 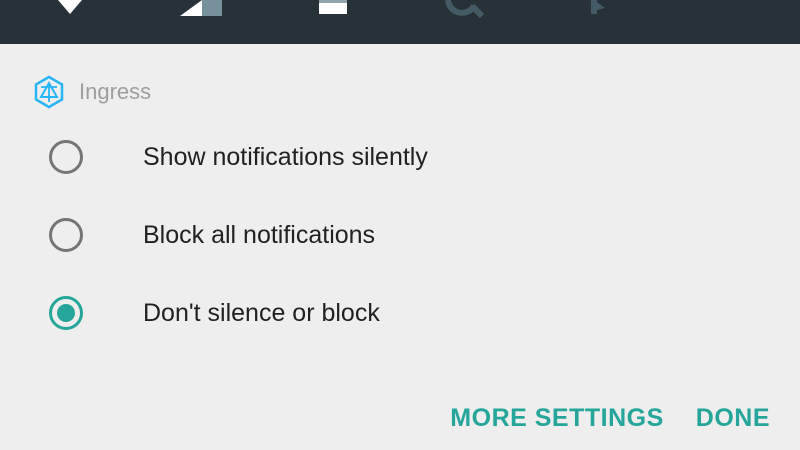 What do you see at coordinates (259, 234) in the screenshot?
I see `option-label: Block all notifications` at bounding box center [259, 234].